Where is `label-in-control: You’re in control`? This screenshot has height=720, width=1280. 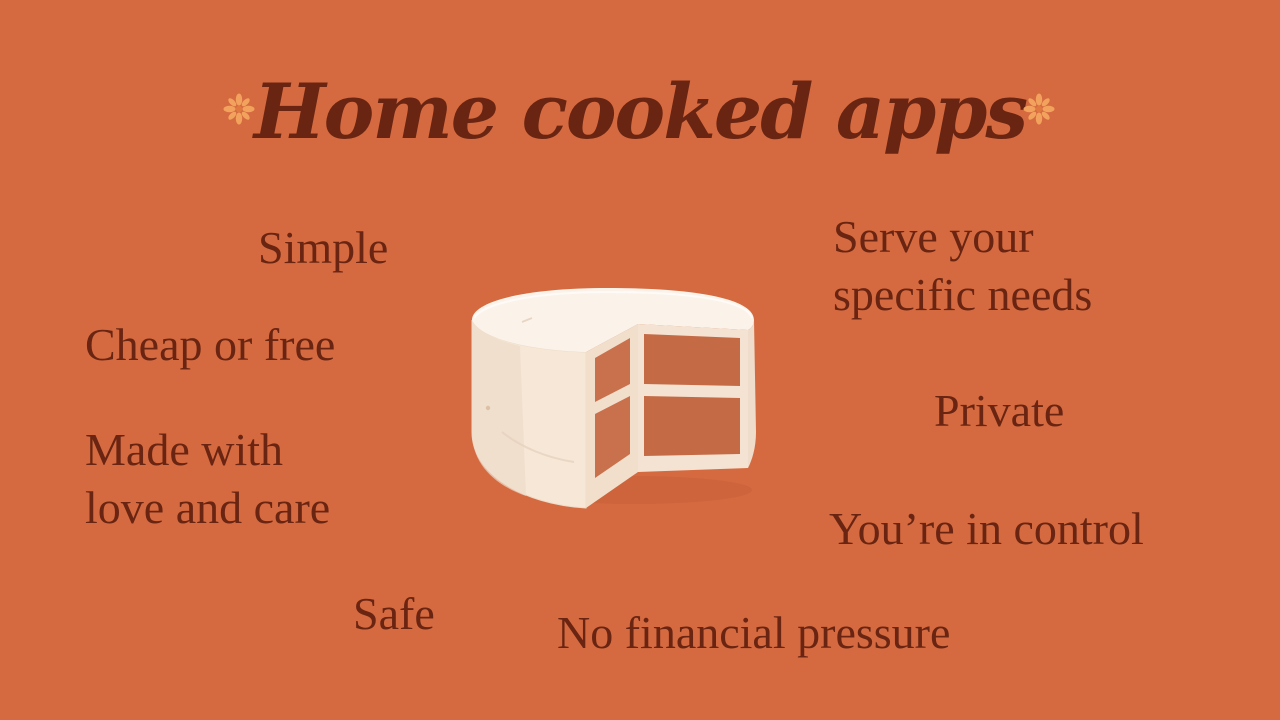
label-in-control: You’re in control is located at coordinates (986, 528).